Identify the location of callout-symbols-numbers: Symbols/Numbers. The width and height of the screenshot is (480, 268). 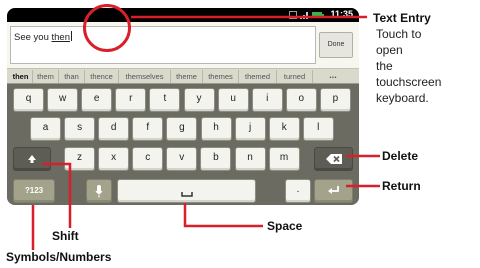
(59, 257).